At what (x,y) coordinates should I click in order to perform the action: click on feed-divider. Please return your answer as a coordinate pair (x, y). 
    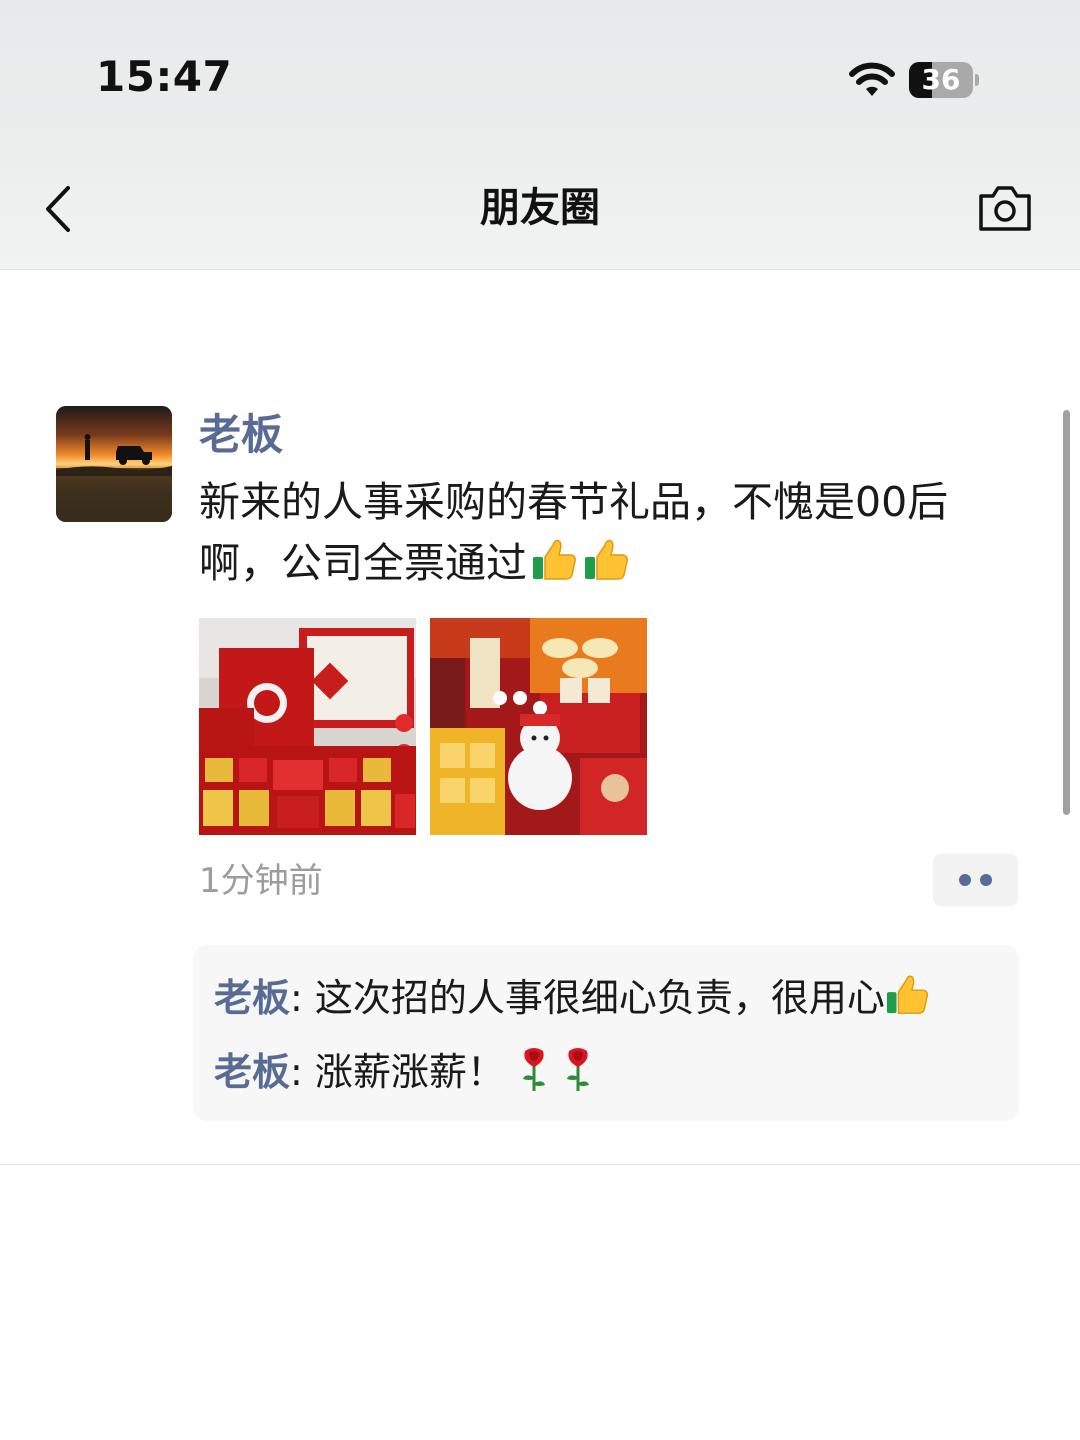
    Looking at the image, I should click on (540, 1164).